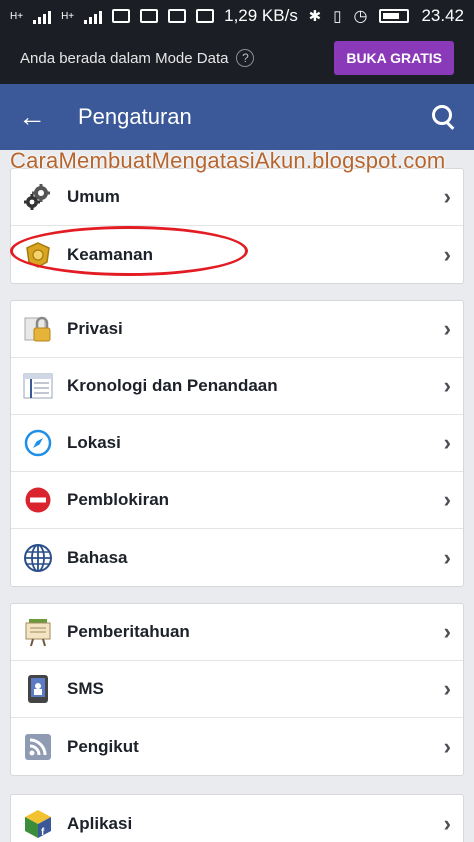 This screenshot has height=842, width=474. I want to click on settings-item-label: Kronologi dan Penandaan, so click(172, 385).